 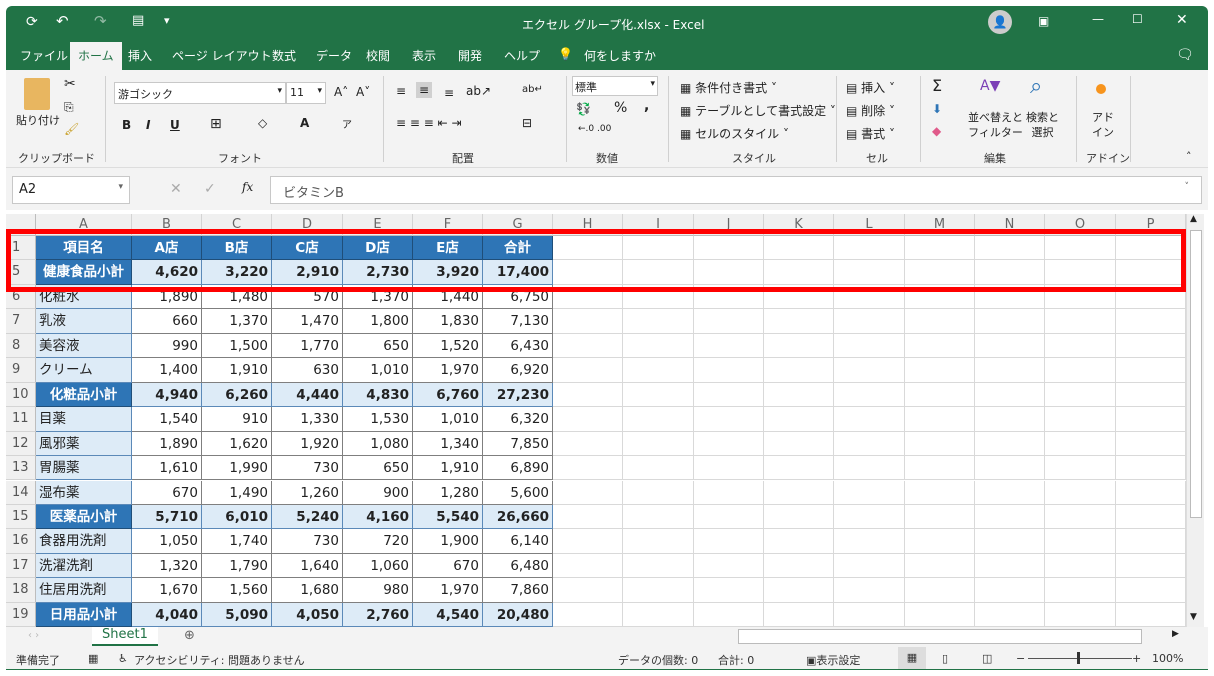 What do you see at coordinates (1036, 86) in the screenshot?
I see `find-icon: ⌕` at bounding box center [1036, 86].